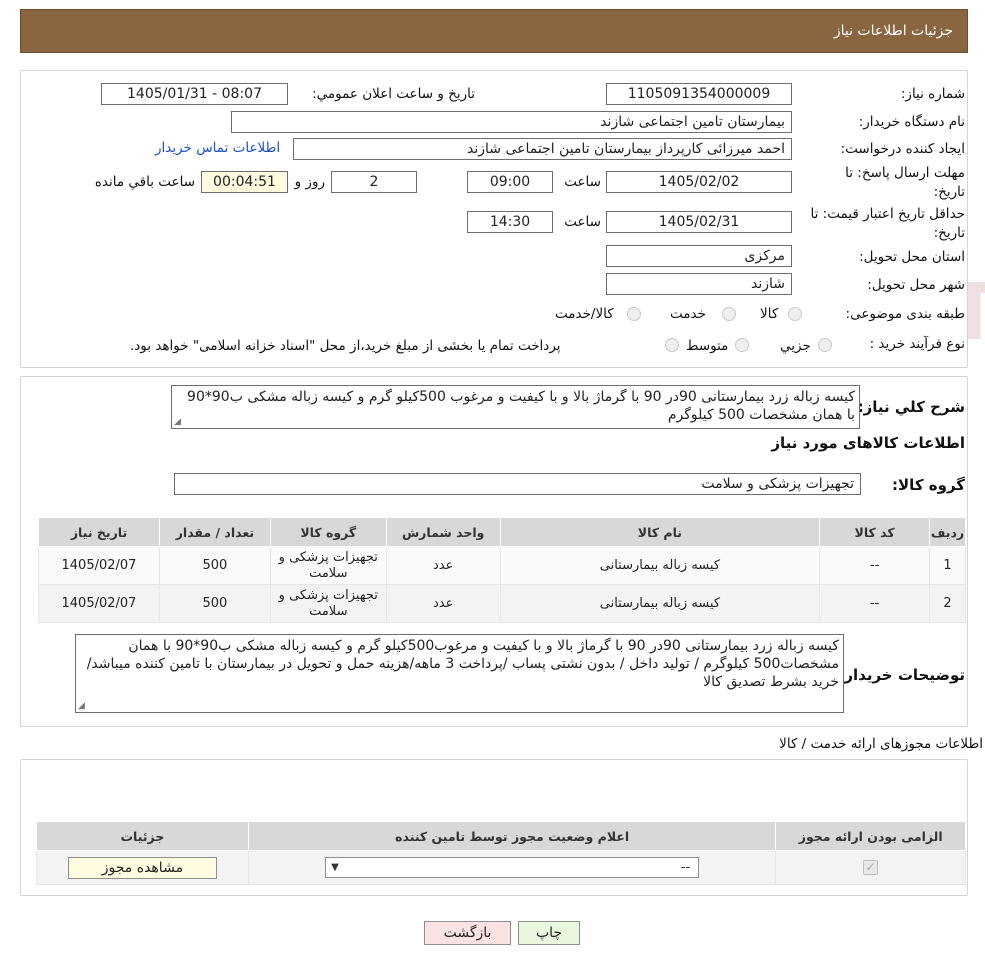  What do you see at coordinates (582, 222) in the screenshot?
I see `validity-time-label: ساعت` at bounding box center [582, 222].